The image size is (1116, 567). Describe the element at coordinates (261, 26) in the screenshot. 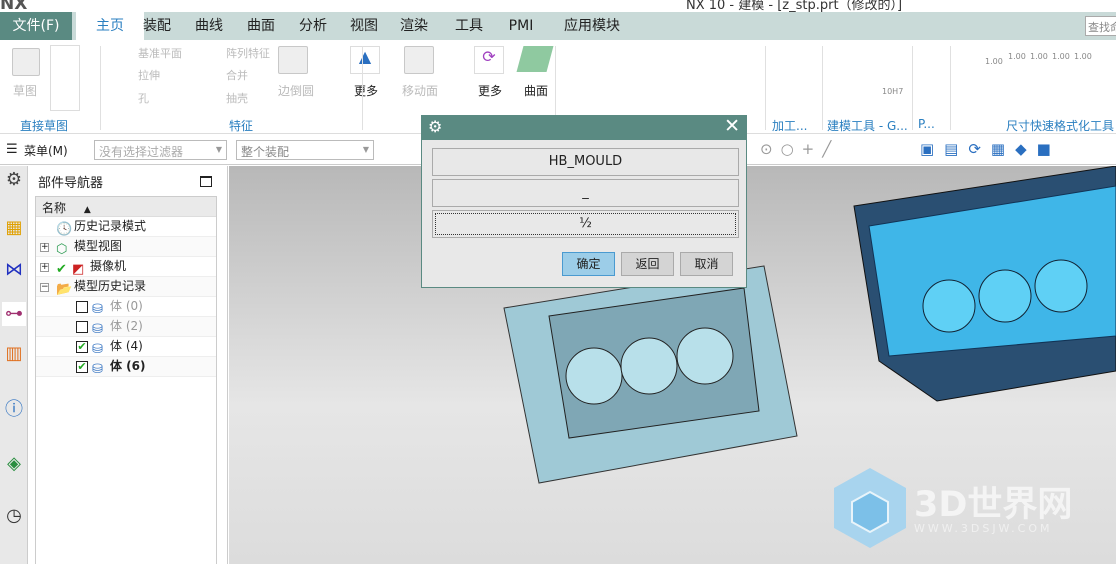

I see `tab-surface: 曲面` at that location.